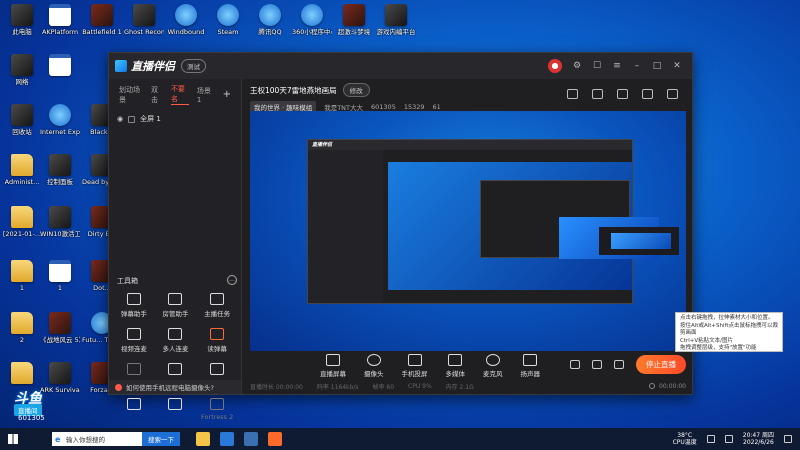  I want to click on clock: 20:47 周四 2022/6/26, so click(758, 439).